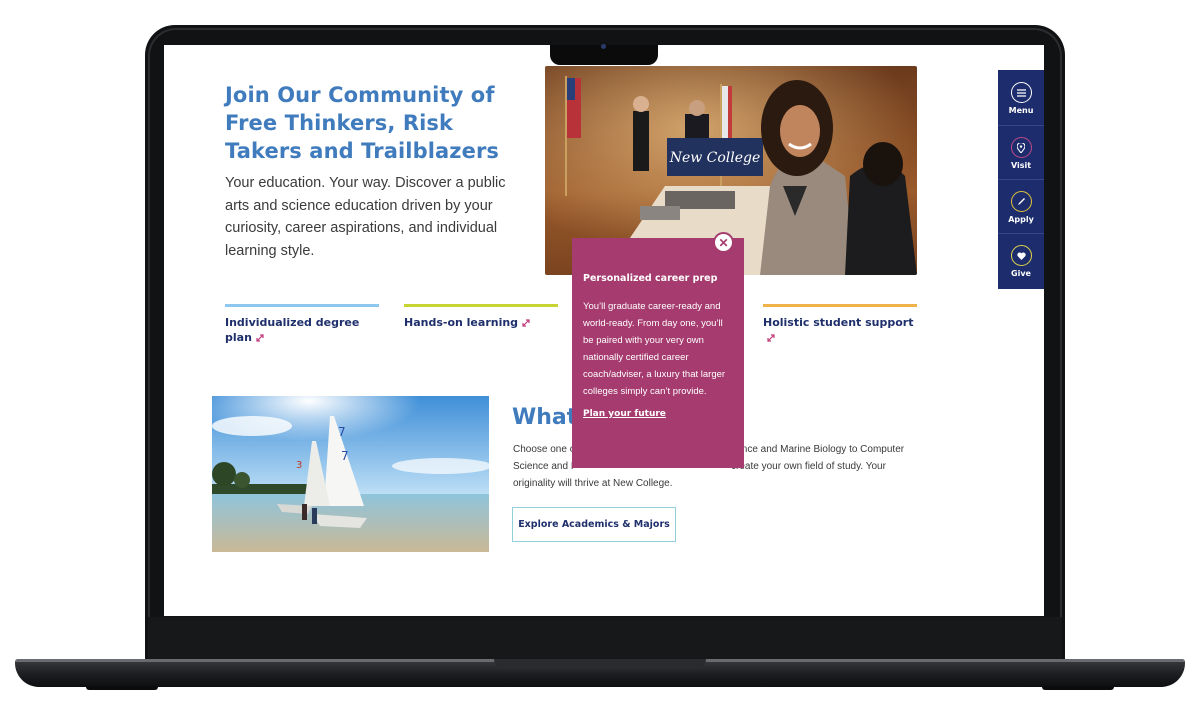 This screenshot has width=1200, height=713. What do you see at coordinates (1021, 147) in the screenshot?
I see `map-pin-icon` at bounding box center [1021, 147].